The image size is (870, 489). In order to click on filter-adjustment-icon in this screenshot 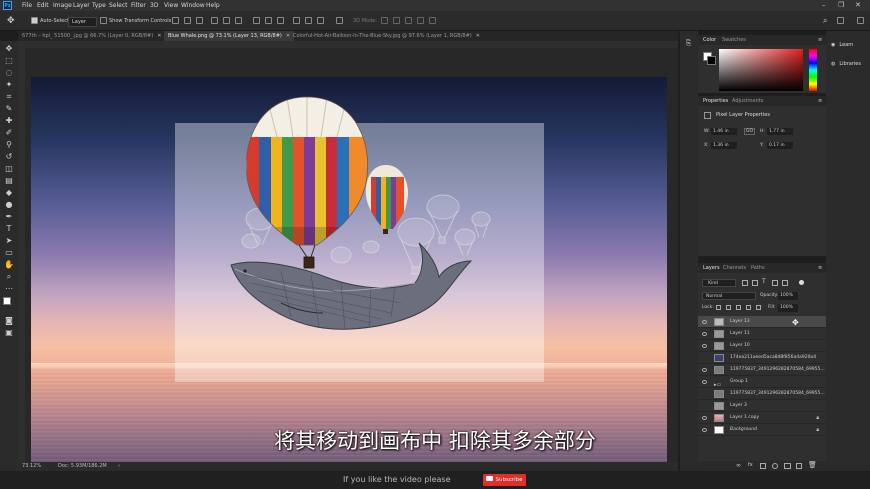, I will do `click(755, 283)`.